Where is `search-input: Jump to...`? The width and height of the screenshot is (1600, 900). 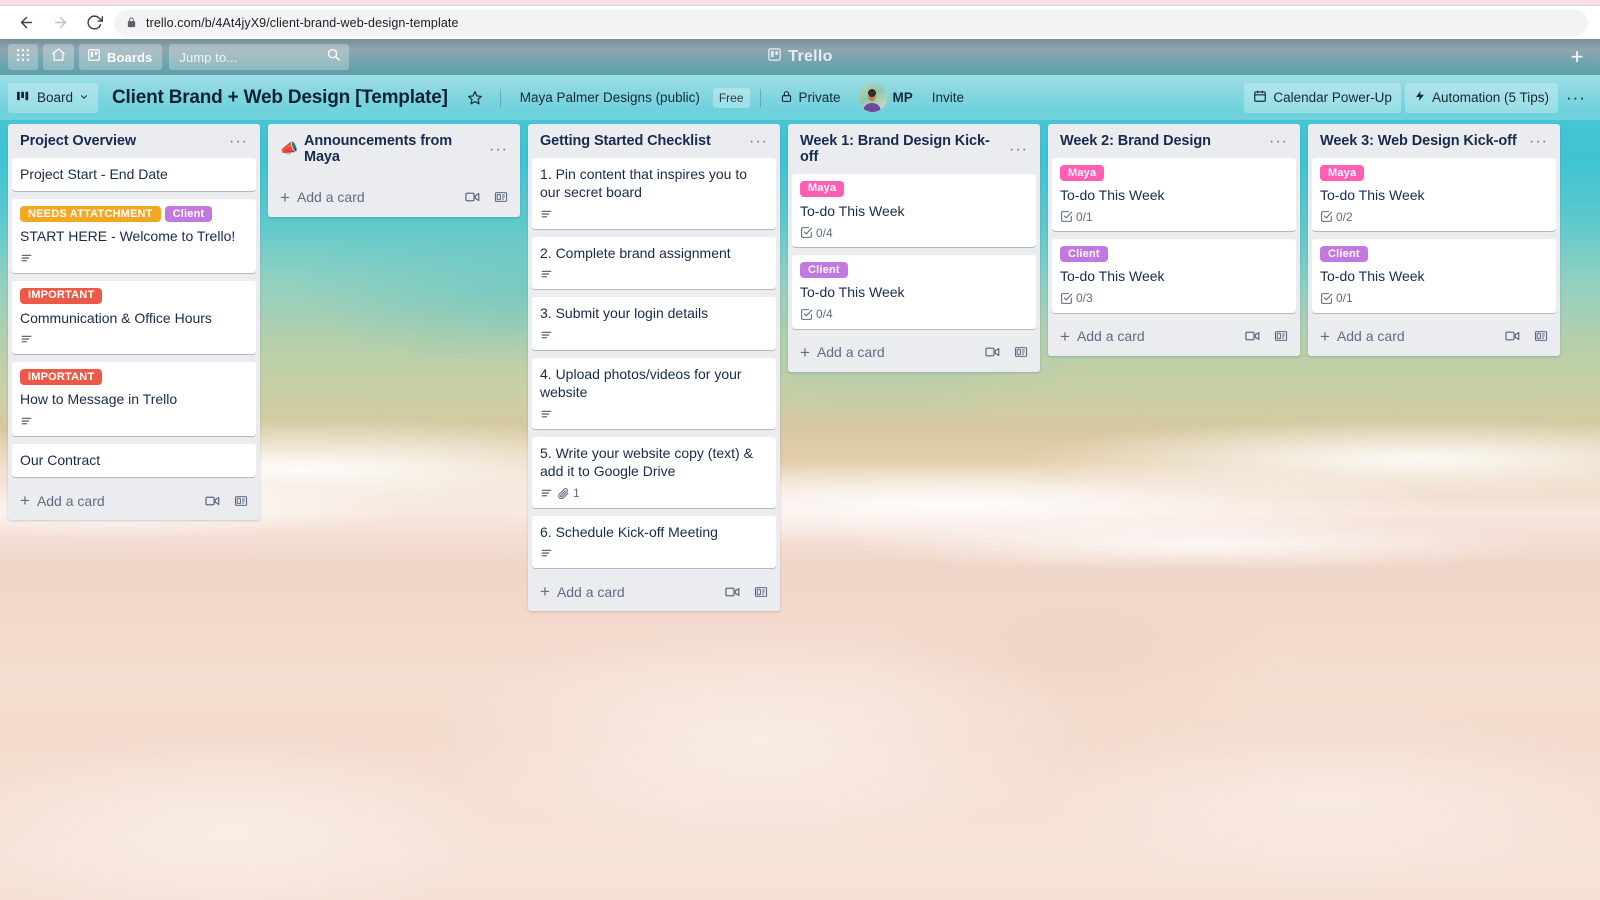
search-input: Jump to... is located at coordinates (259, 57).